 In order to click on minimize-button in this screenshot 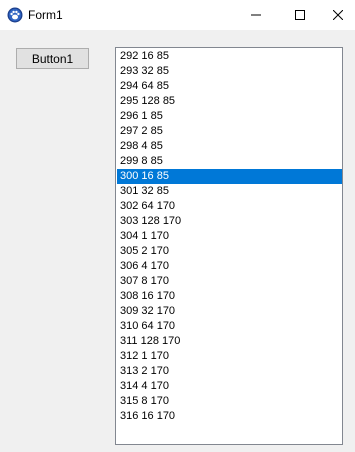, I will do `click(256, 15)`.